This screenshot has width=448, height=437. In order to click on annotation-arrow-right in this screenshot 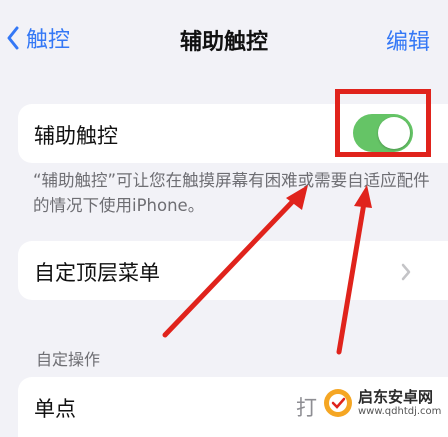, I will do `click(354, 270)`.